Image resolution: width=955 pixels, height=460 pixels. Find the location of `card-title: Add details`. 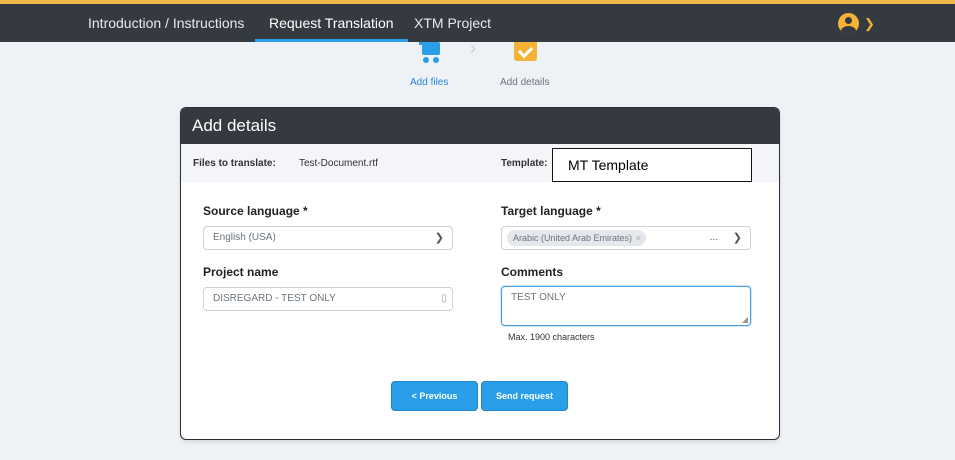

card-title: Add details is located at coordinates (480, 126).